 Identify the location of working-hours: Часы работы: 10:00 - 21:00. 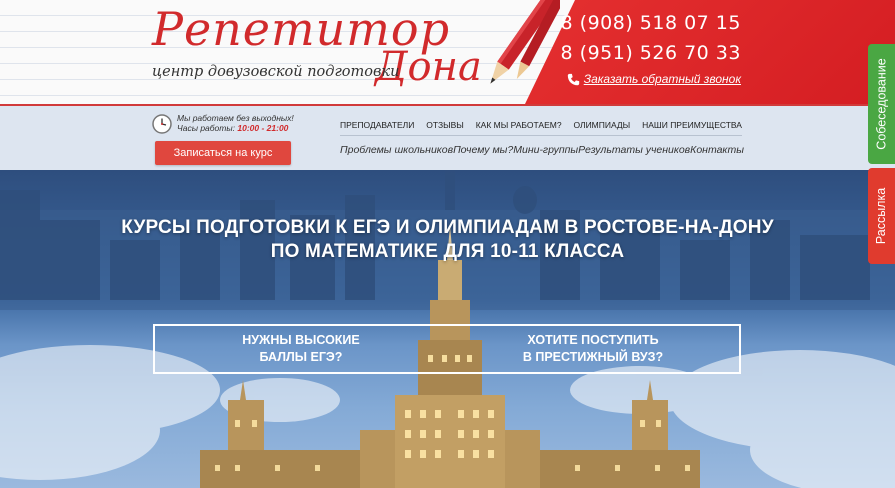
(232, 128).